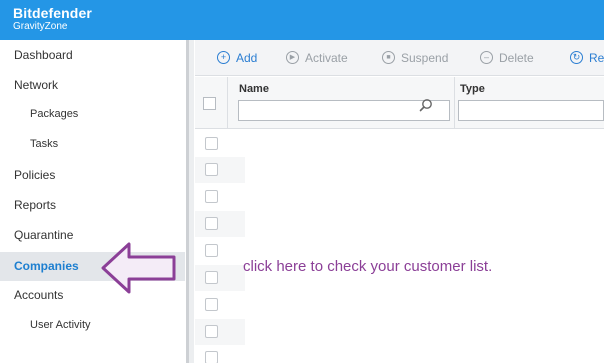 The height and width of the screenshot is (363, 604). I want to click on callout-arrow-icon, so click(138, 268).